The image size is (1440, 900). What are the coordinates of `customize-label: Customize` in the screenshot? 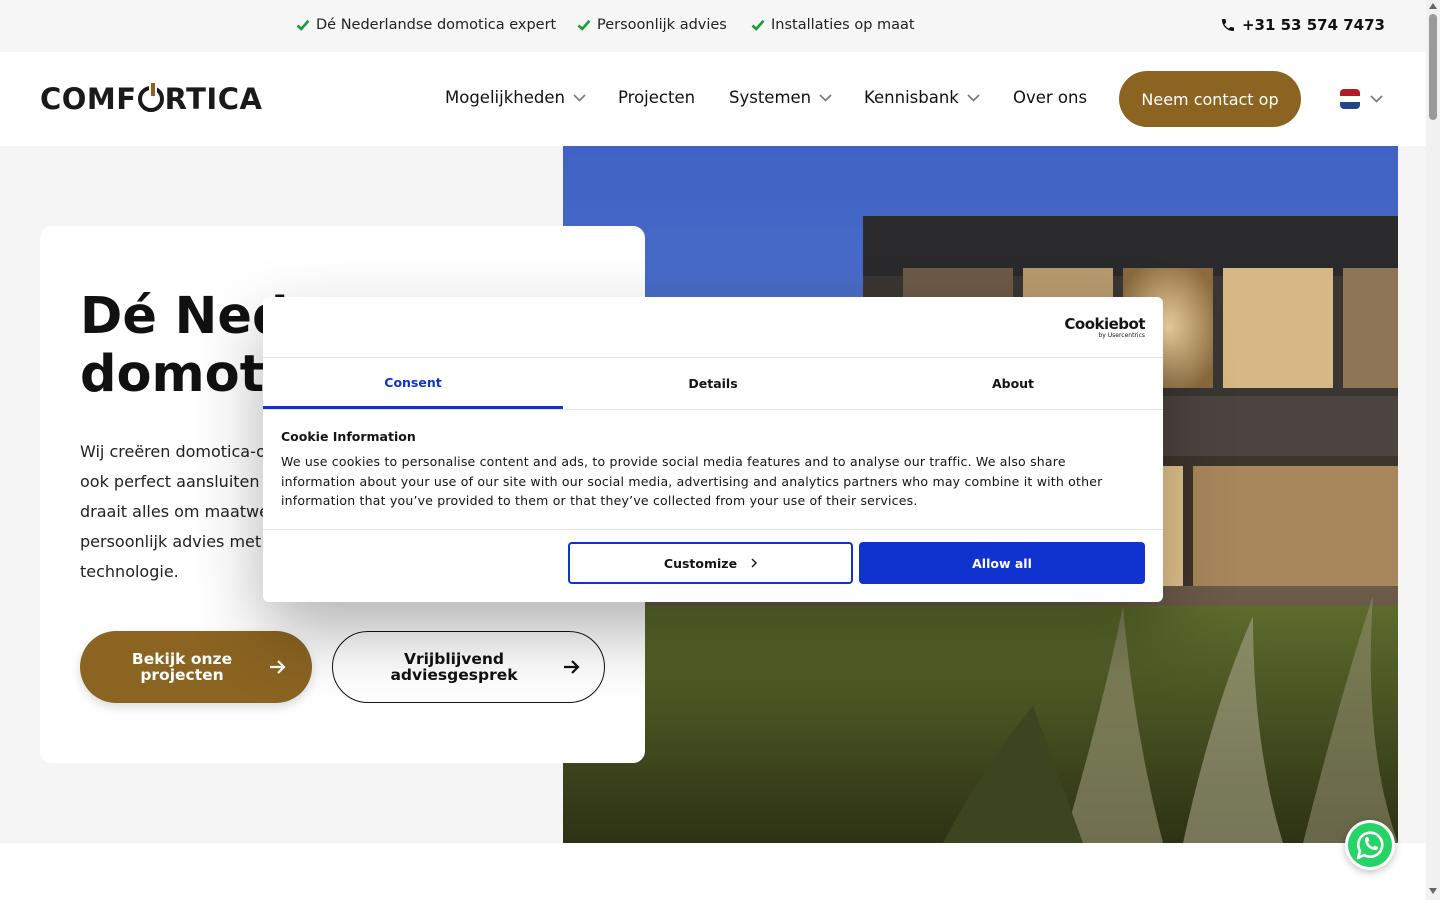 It's located at (700, 563).